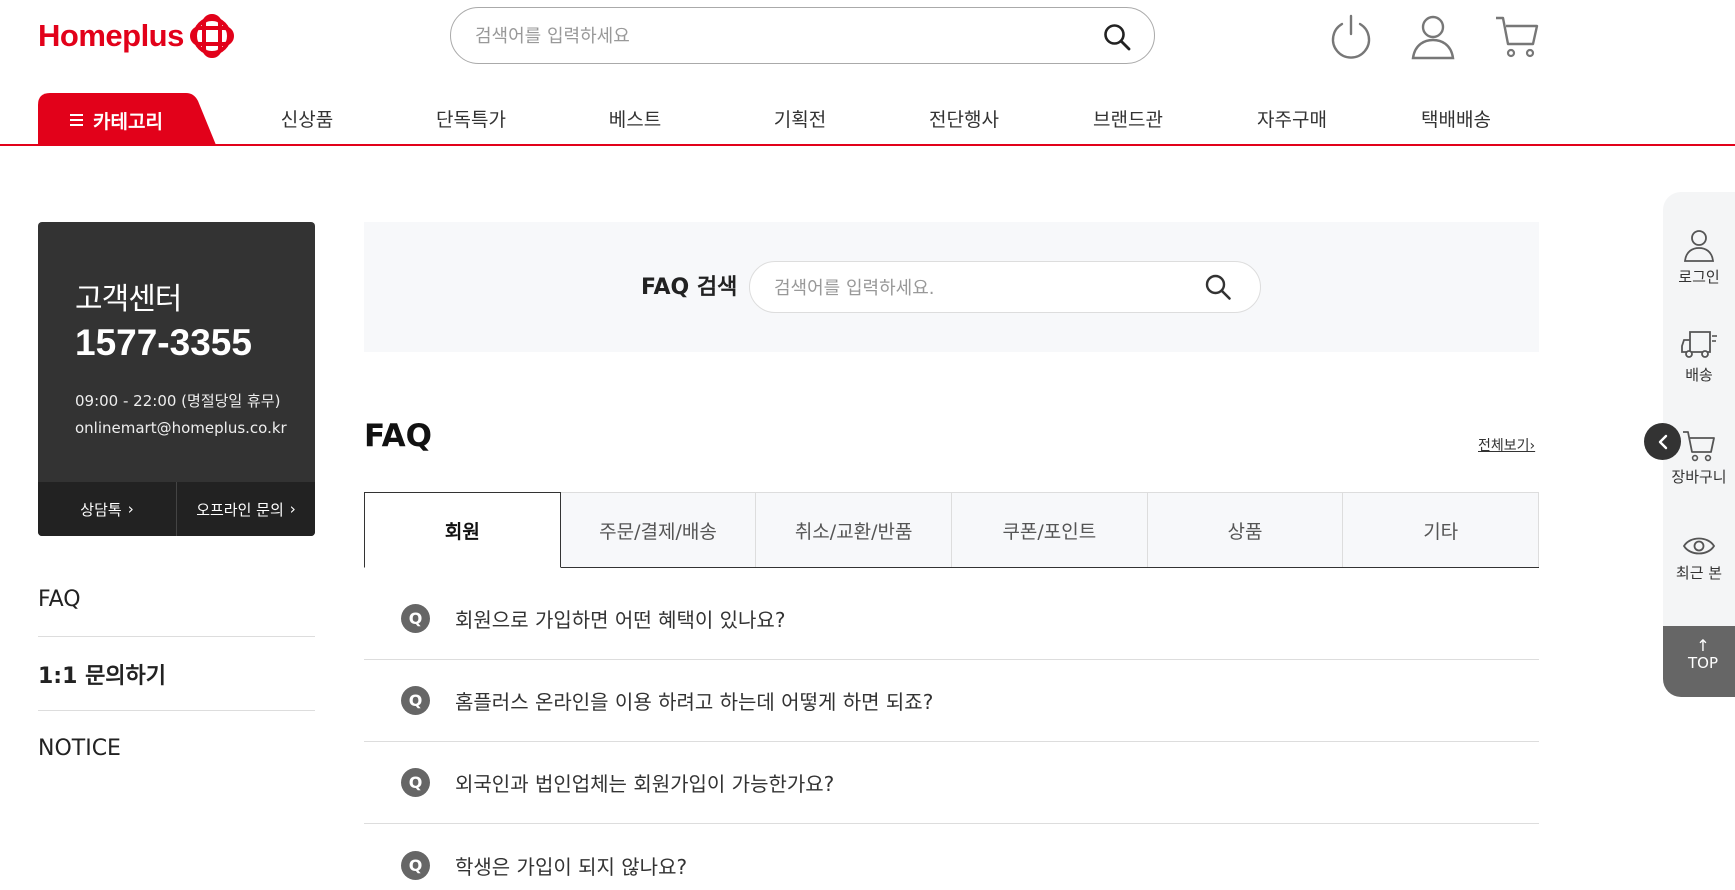  I want to click on faq-question-text: 홈플러스 온라인을 이용 하려고 하는데 어떻게 하면 되죠?, so click(694, 702).